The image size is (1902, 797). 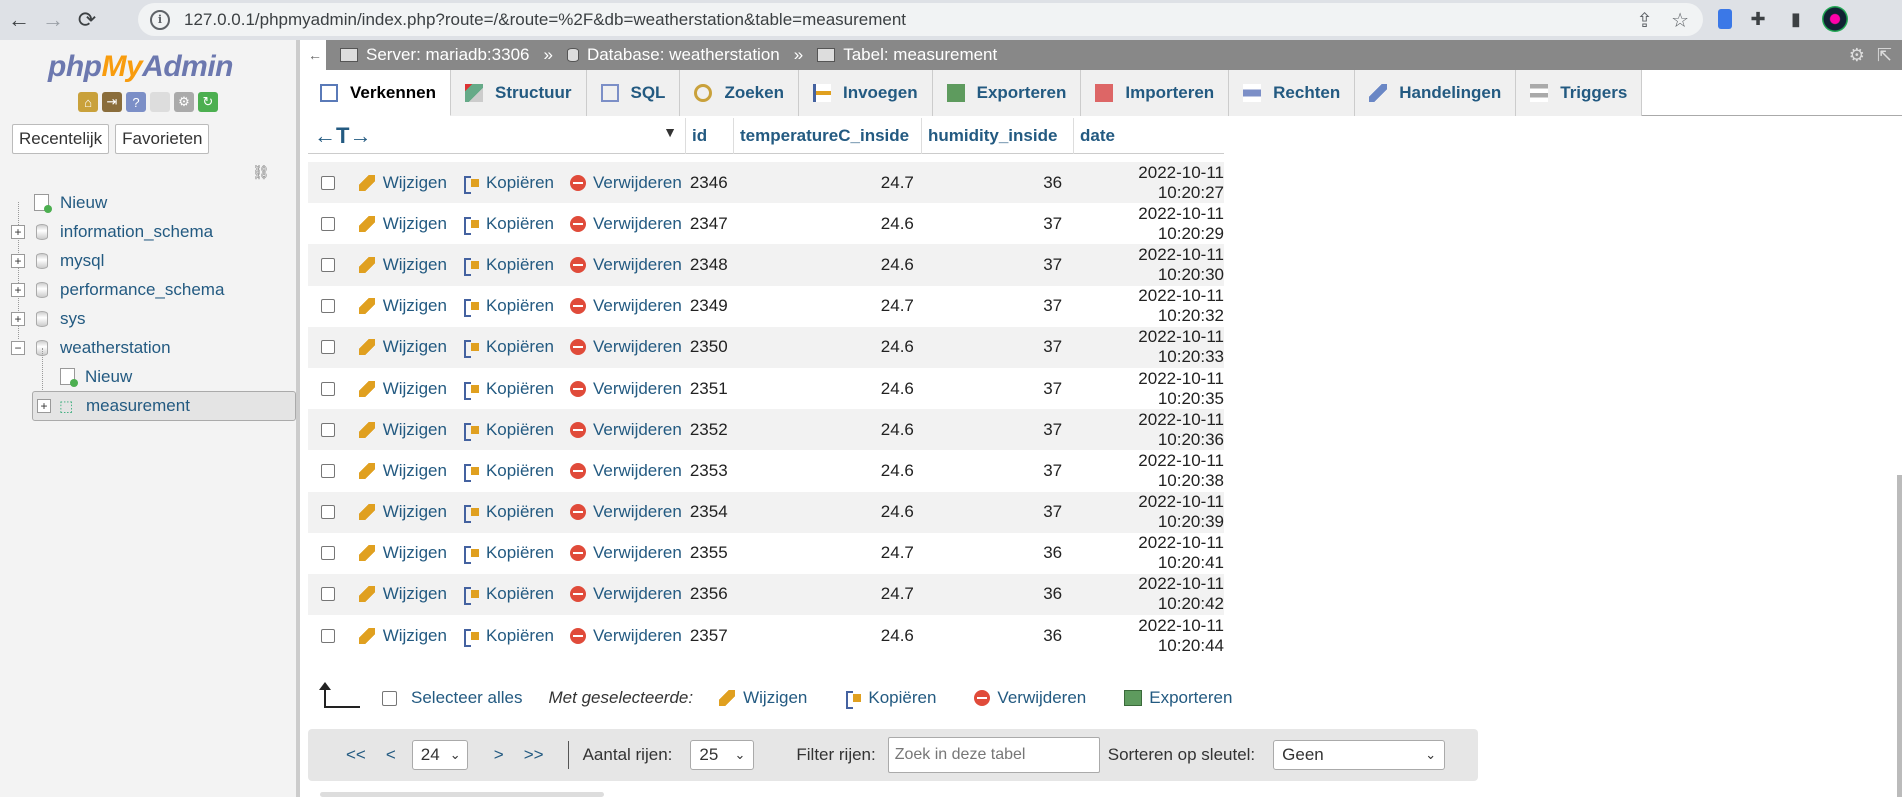 I want to click on phpmyadmin-logo: phpMyAdmin, so click(x=140, y=67).